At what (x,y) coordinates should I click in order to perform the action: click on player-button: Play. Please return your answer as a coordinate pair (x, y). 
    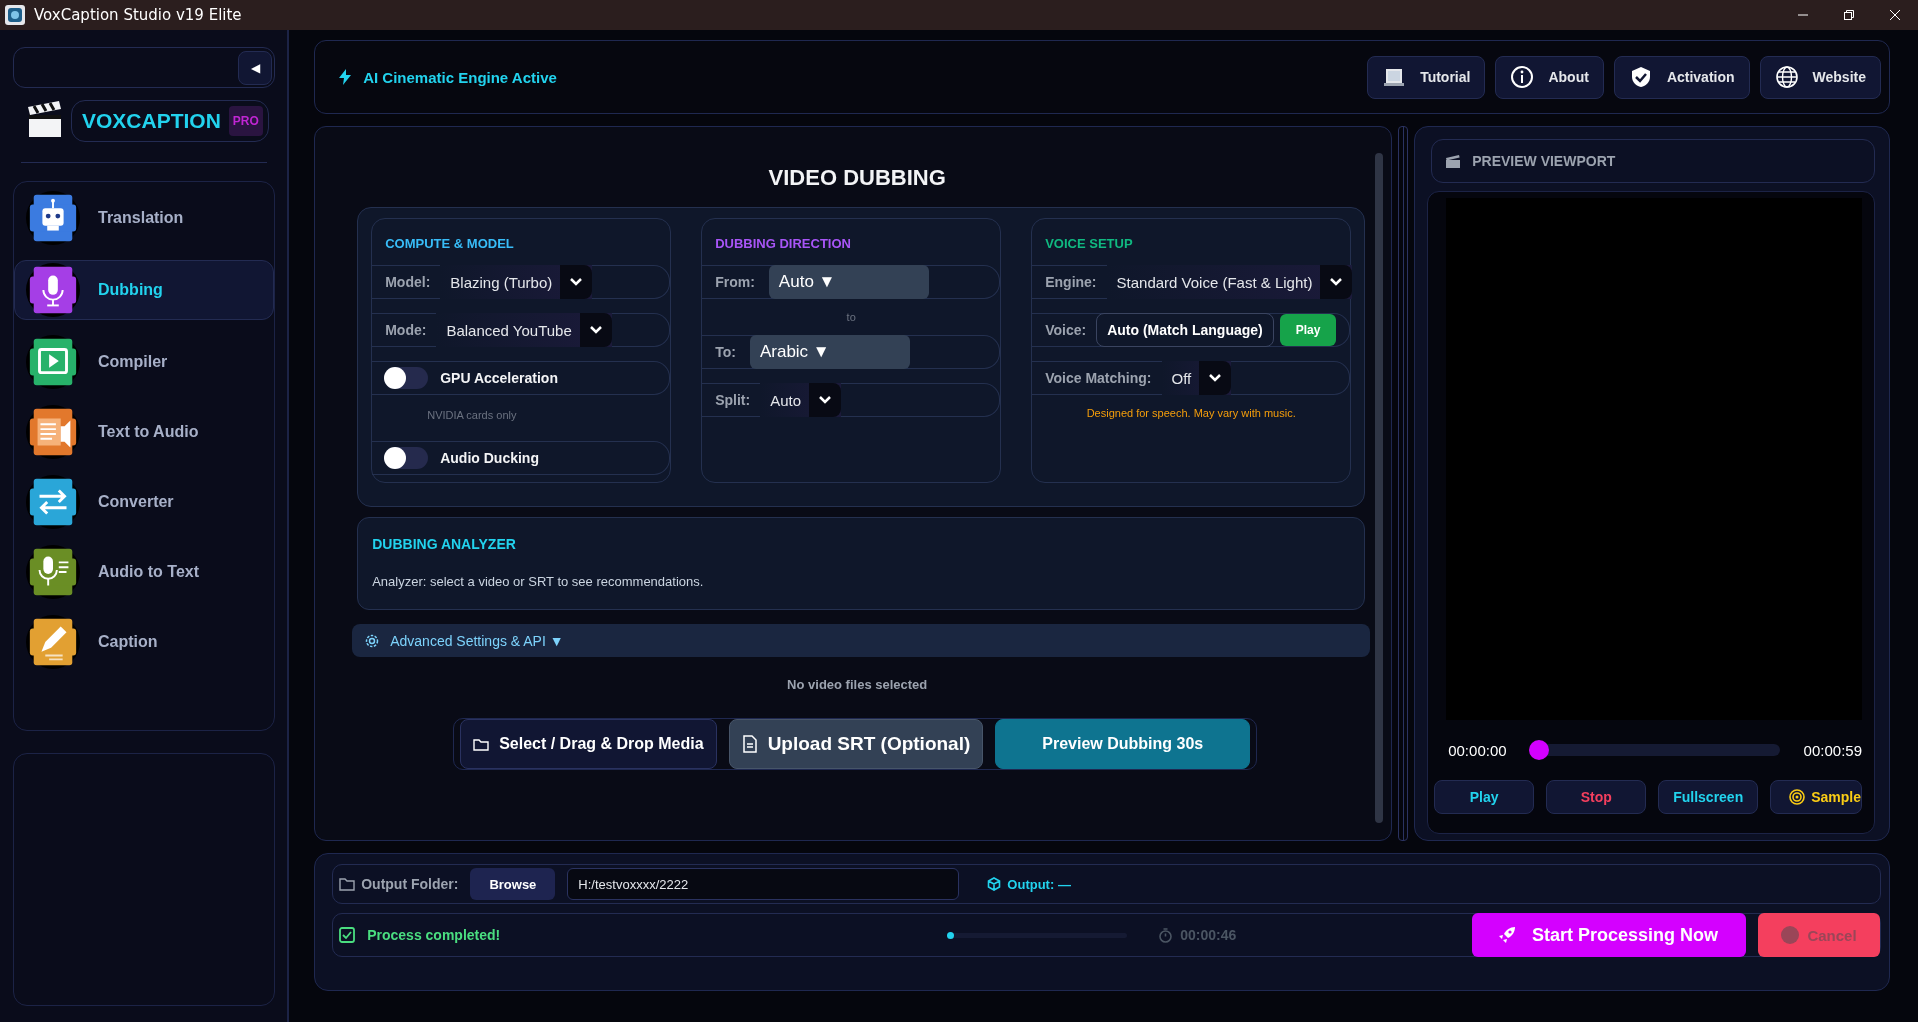
    Looking at the image, I should click on (1484, 797).